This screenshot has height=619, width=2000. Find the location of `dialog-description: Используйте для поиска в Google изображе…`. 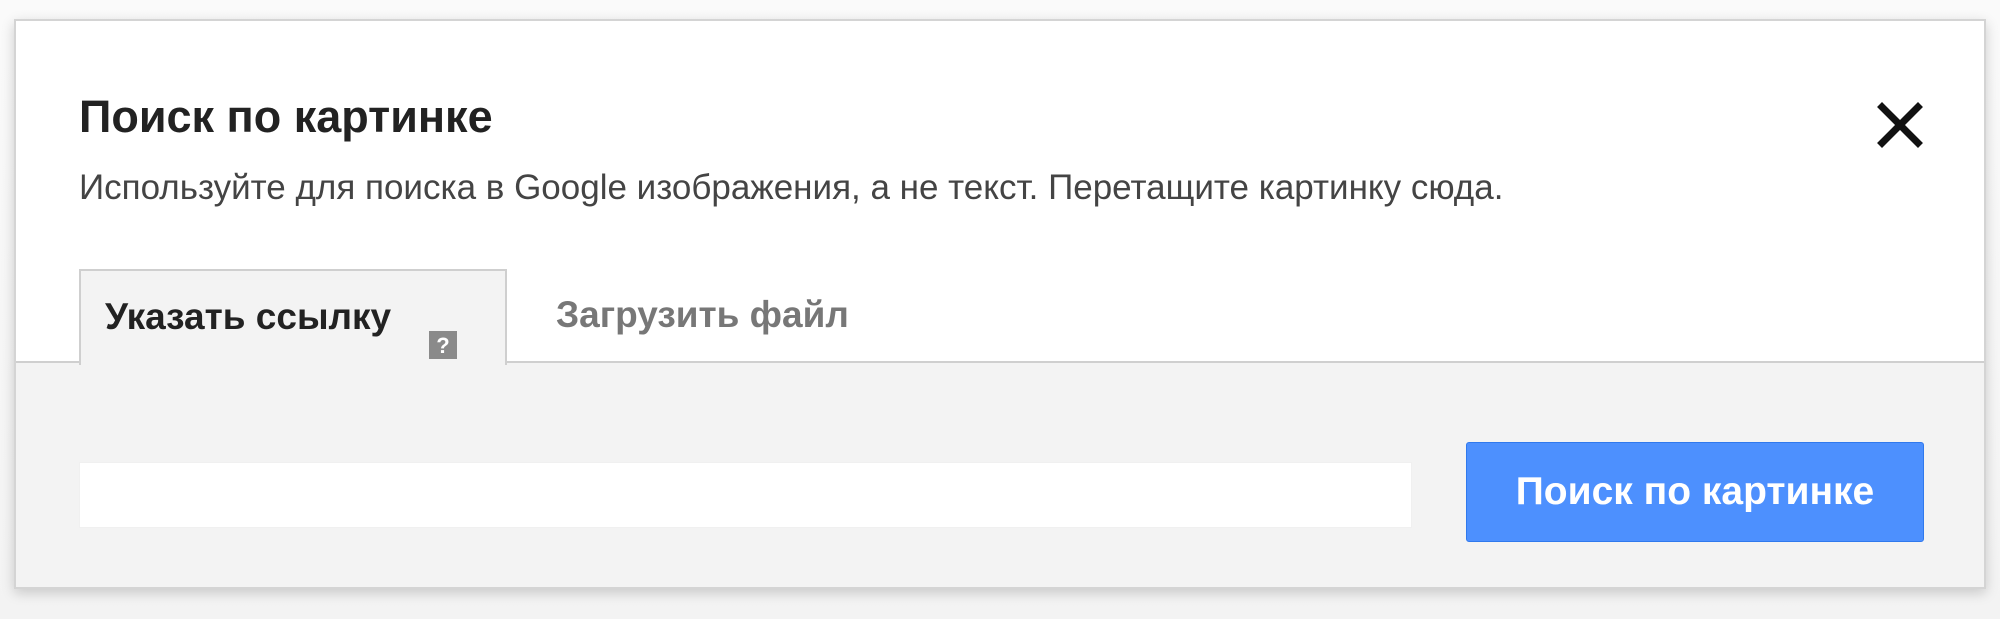

dialog-description: Используйте для поиска в Google изображе… is located at coordinates (791, 187).